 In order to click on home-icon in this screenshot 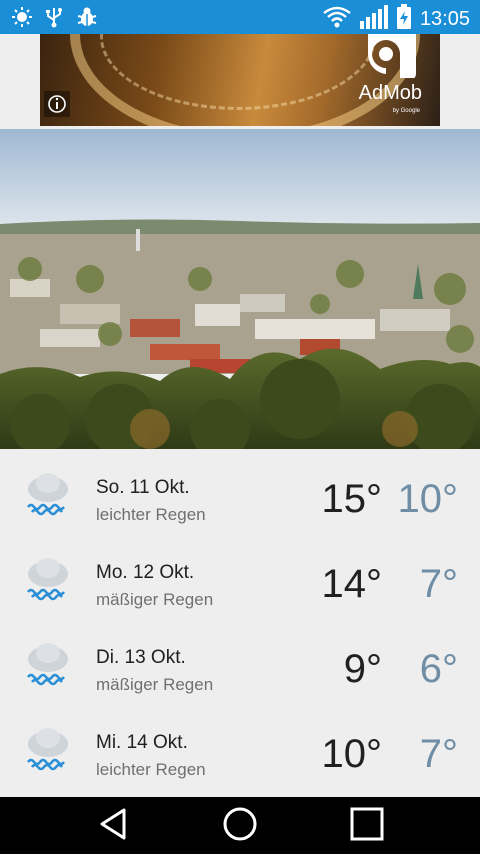, I will do `click(240, 826)`.